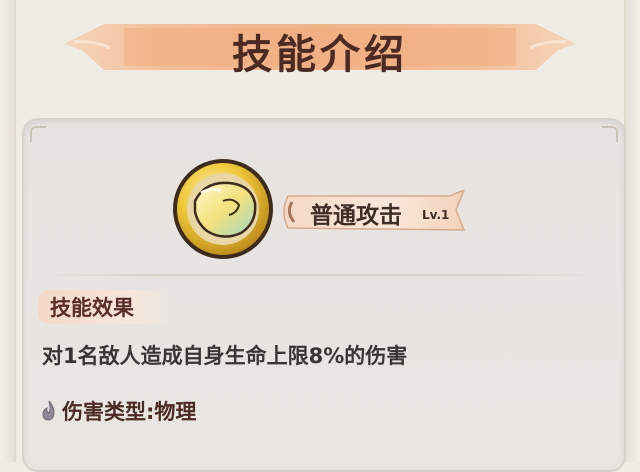 The image size is (640, 472). I want to click on title-banner: 技能介绍, so click(320, 47).